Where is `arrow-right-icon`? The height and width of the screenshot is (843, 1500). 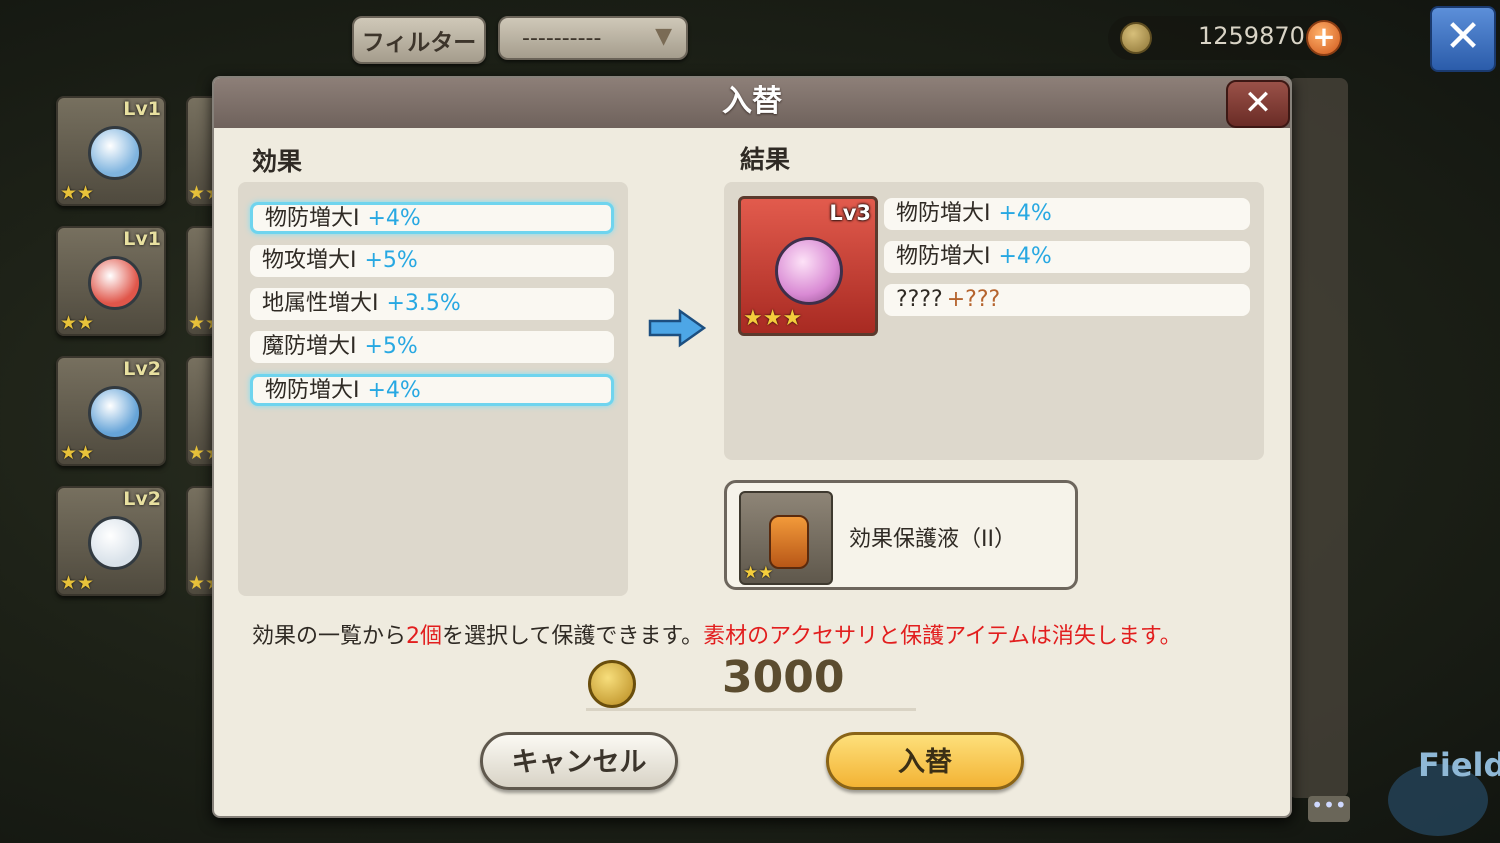 arrow-right-icon is located at coordinates (677, 328).